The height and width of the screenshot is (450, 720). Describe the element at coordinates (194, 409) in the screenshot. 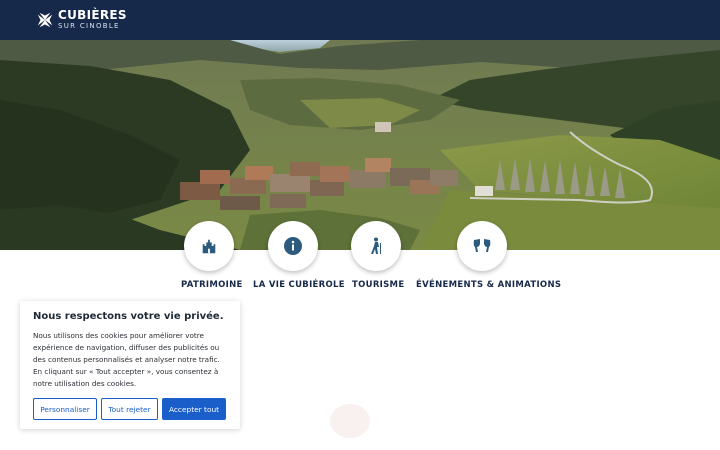

I see `accept-all-cookies-button: Accepter tout` at that location.